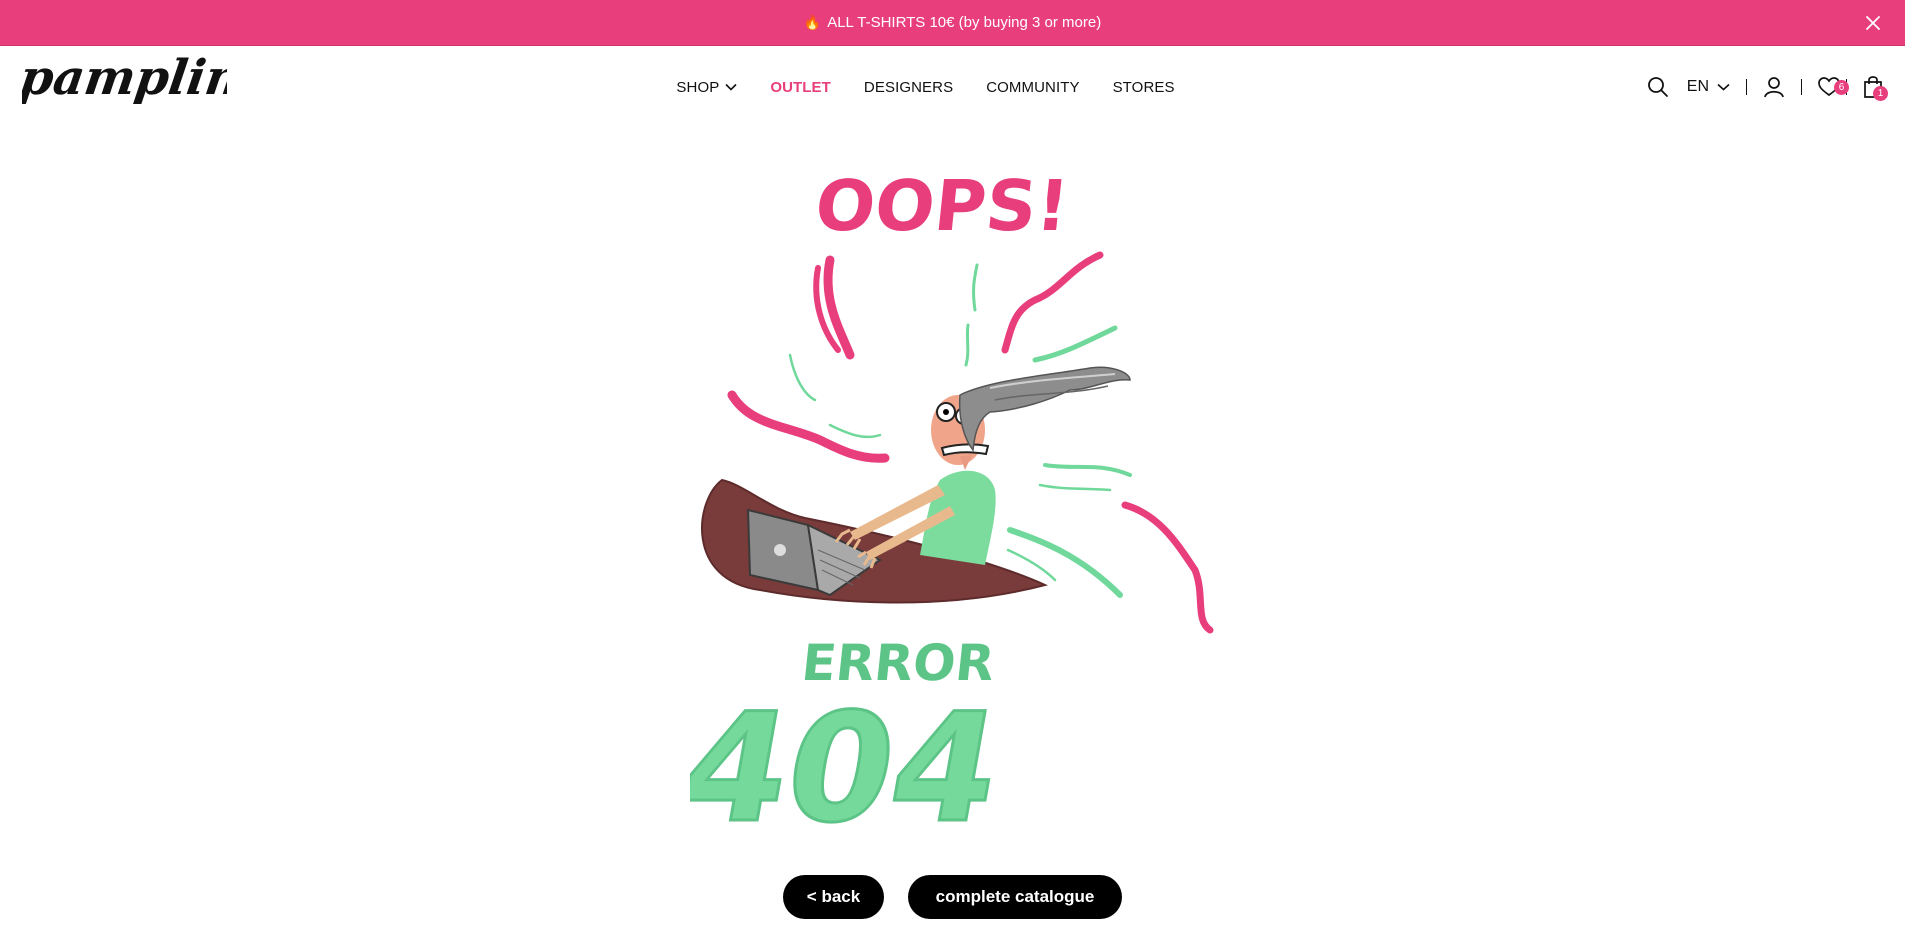  I want to click on error-headline: OOPS!, so click(941, 206).